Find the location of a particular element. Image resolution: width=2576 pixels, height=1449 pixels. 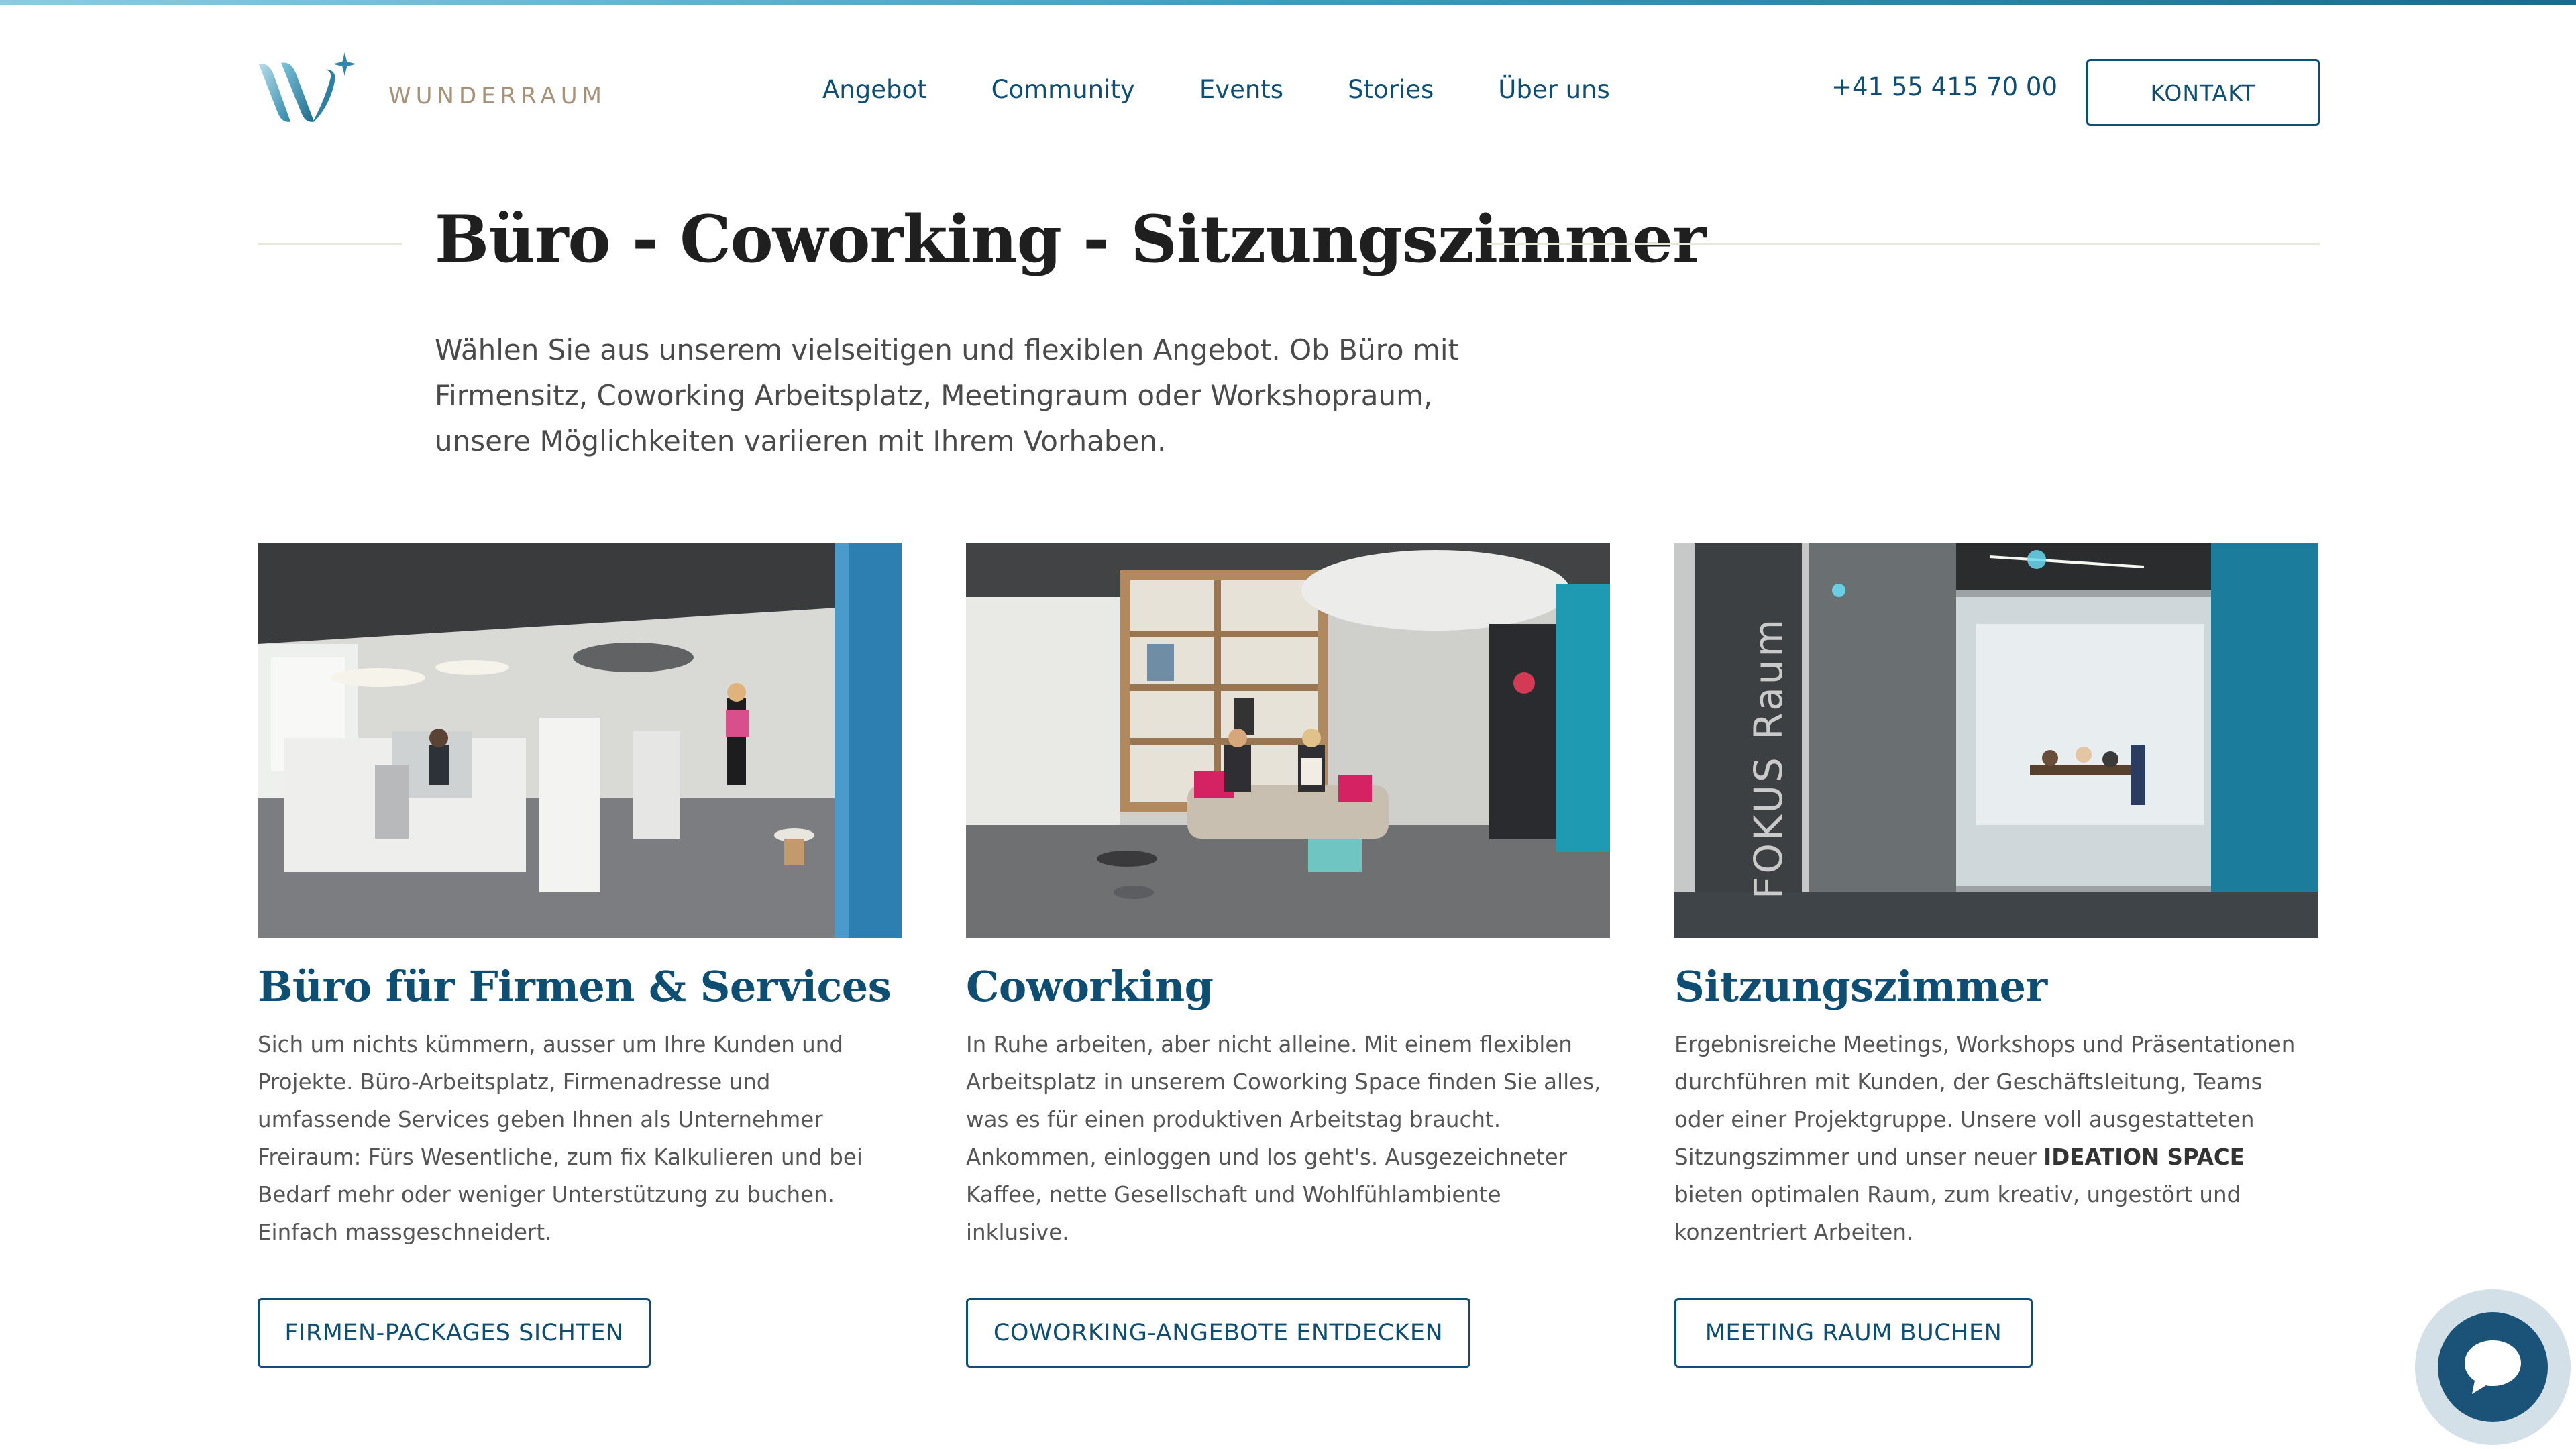

meeting-raum-buchen-button: MEETING RAUM BUCHEN is located at coordinates (1853, 1333).